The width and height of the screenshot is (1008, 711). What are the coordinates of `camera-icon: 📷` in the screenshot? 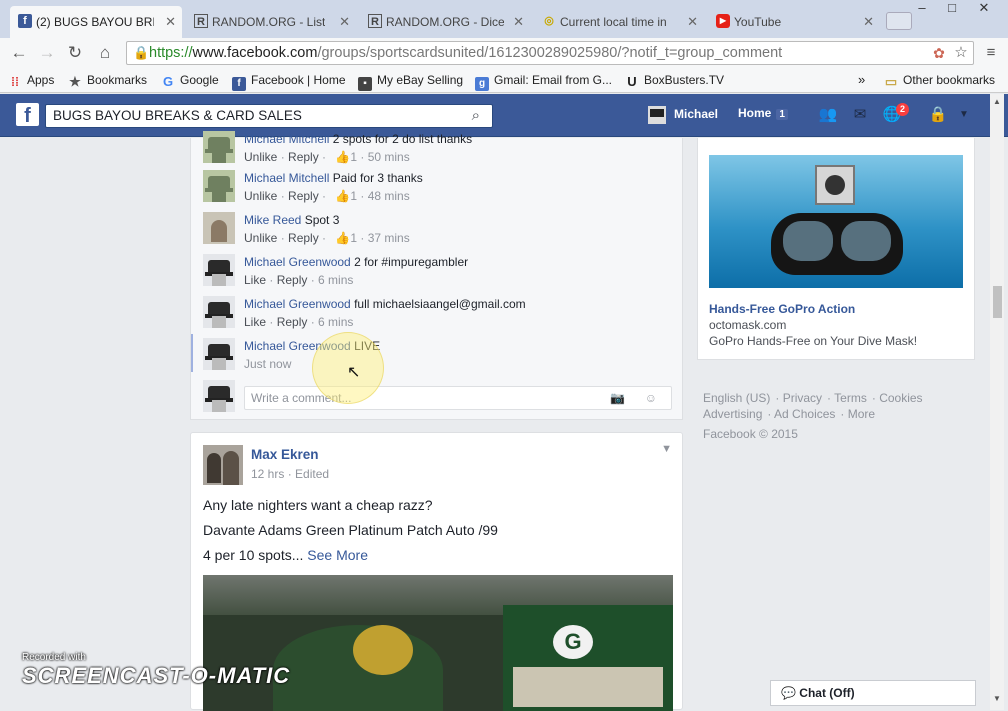 It's located at (617, 398).